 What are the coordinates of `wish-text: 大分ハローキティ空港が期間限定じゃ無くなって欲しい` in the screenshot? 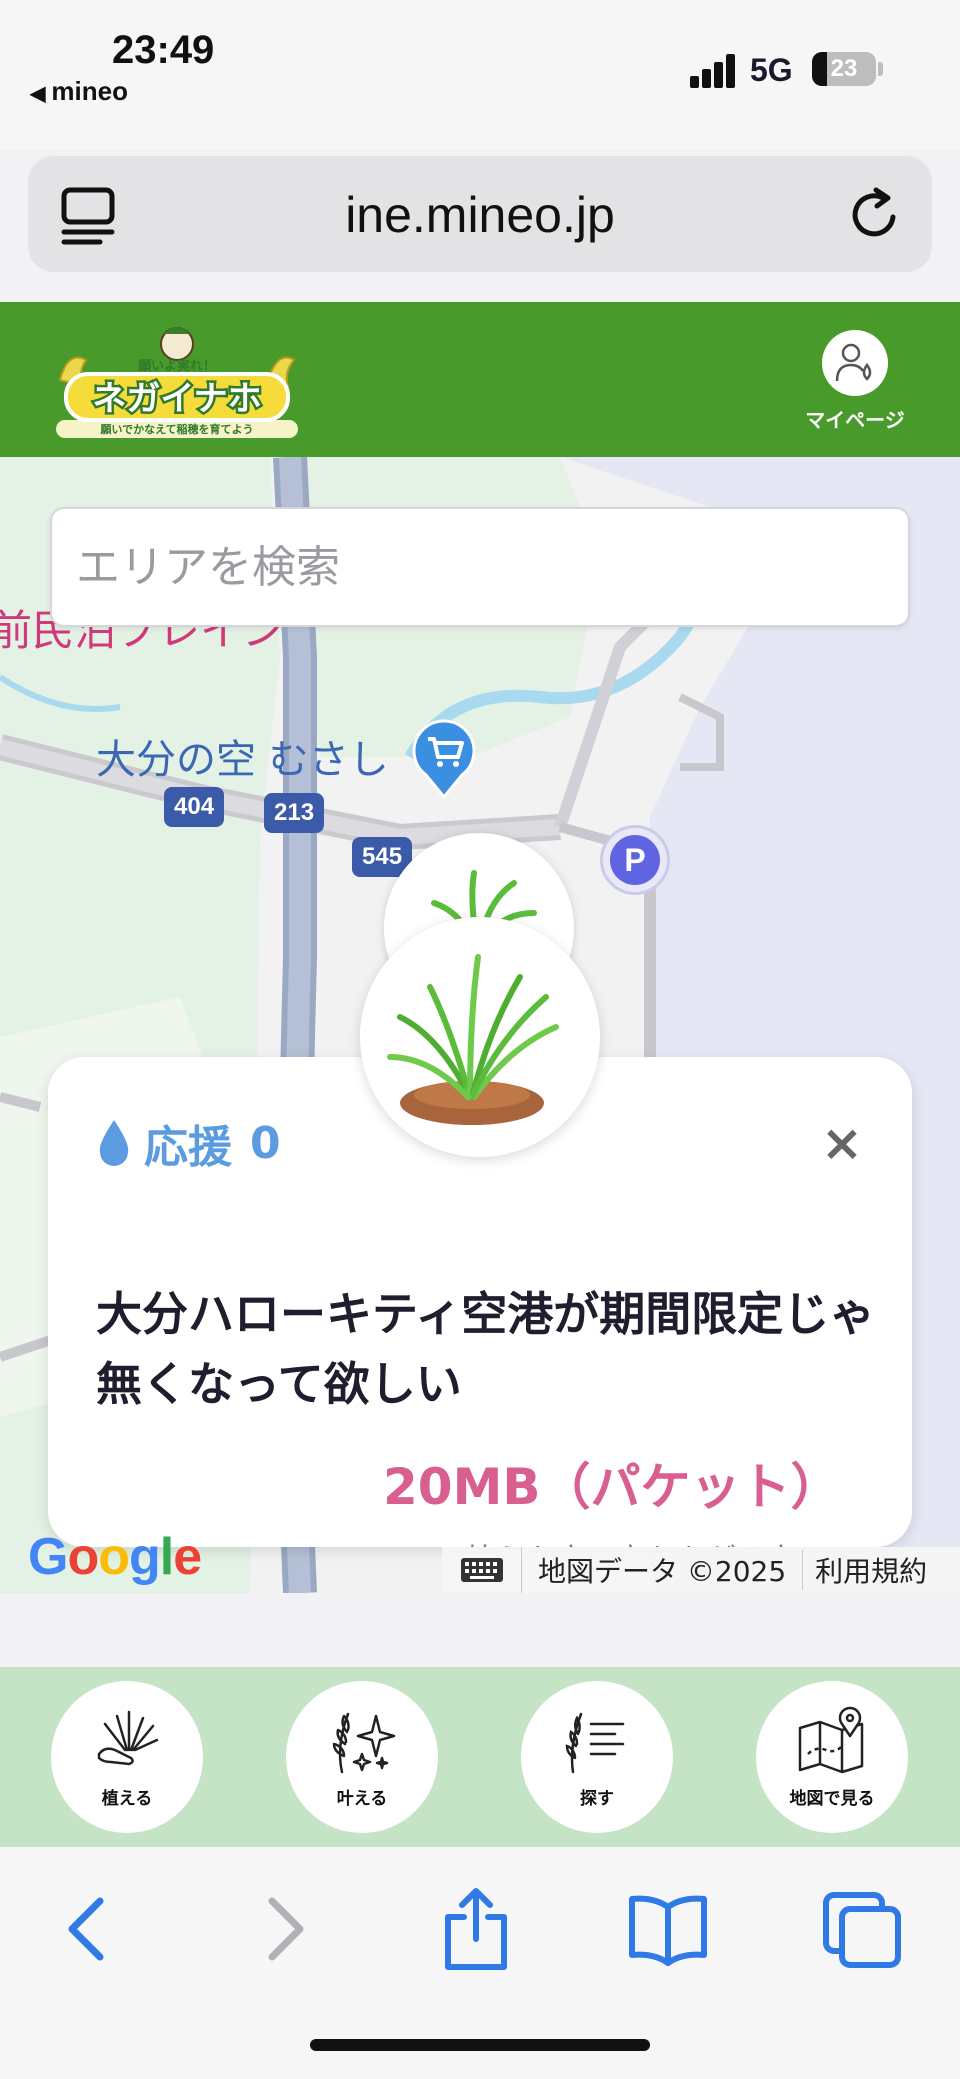 It's located at (486, 1349).